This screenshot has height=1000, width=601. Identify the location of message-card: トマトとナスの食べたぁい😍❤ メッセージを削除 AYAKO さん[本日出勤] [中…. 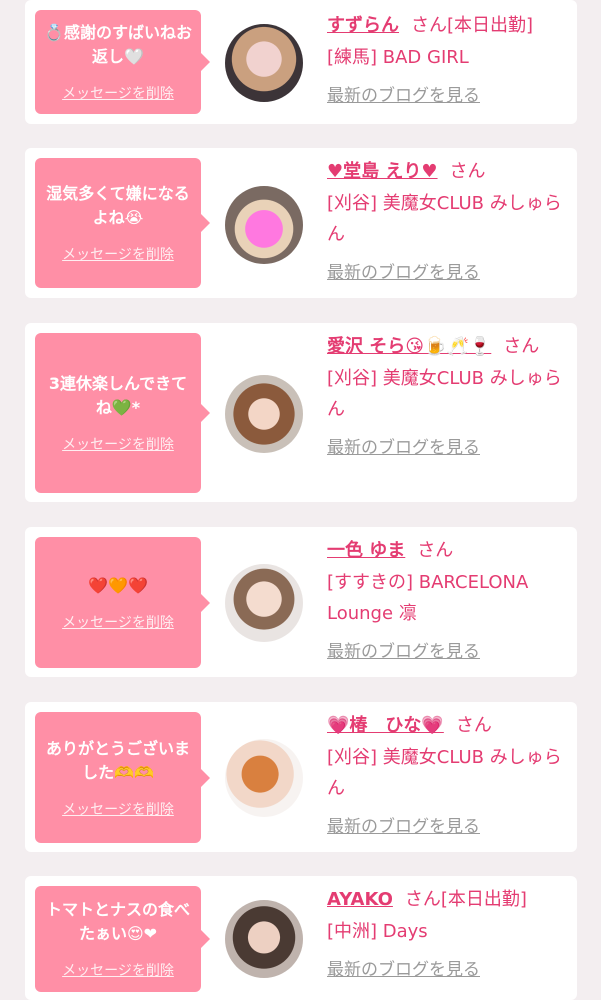
(301, 938).